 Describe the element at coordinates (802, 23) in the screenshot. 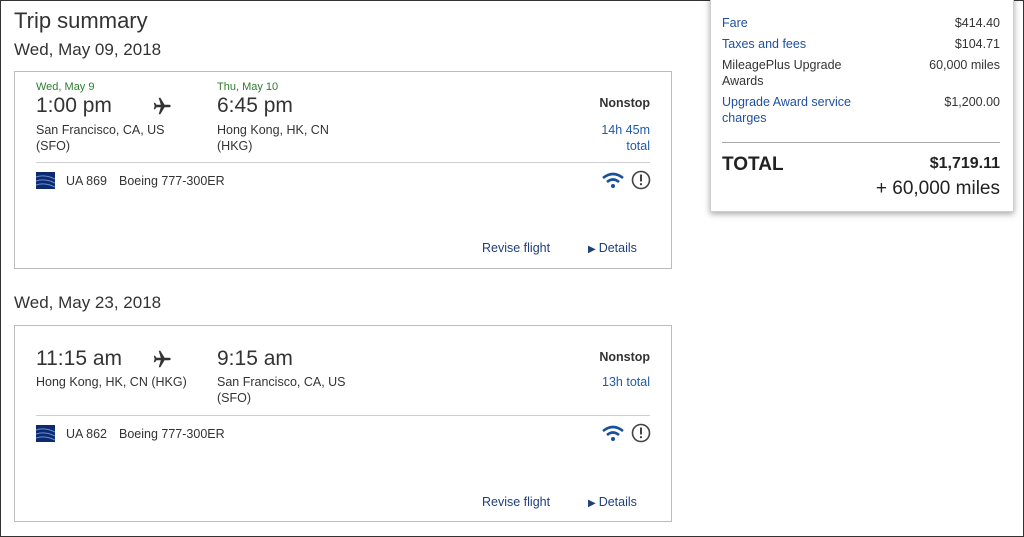

I see `fare-link: Fare` at that location.